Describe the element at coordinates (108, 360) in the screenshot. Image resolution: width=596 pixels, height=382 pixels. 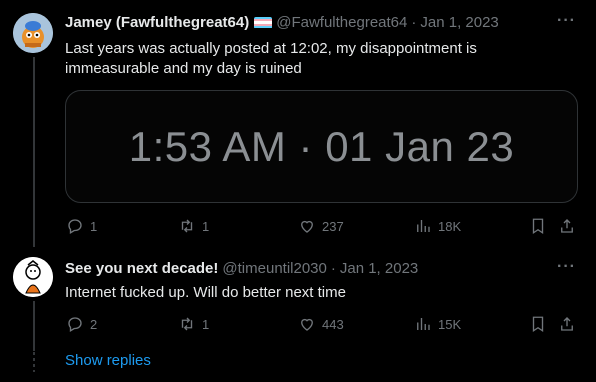
I see `show-replies-link: Show replies` at that location.